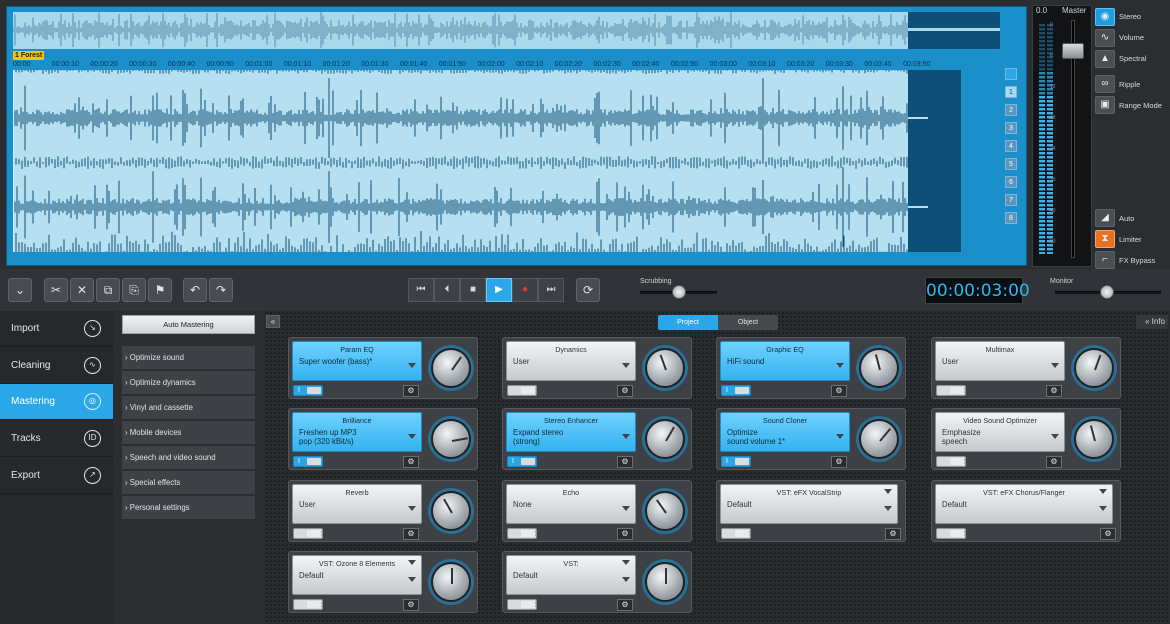 This screenshot has height=624, width=1170. Describe the element at coordinates (447, 290) in the screenshot. I see `previous-marker-button: ⏴` at that location.